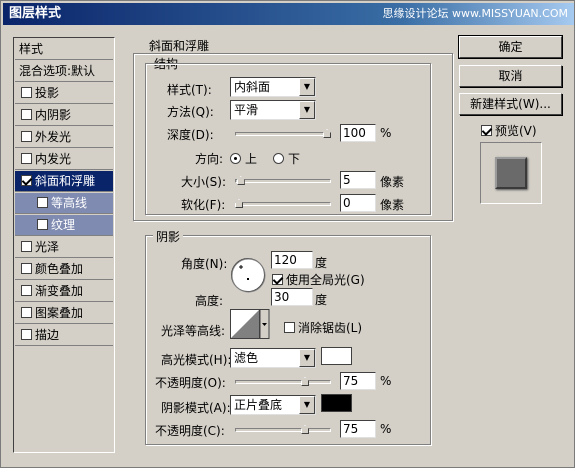 The height and width of the screenshot is (468, 575). Describe the element at coordinates (64, 203) in the screenshot. I see `style-item: 等高线` at that location.